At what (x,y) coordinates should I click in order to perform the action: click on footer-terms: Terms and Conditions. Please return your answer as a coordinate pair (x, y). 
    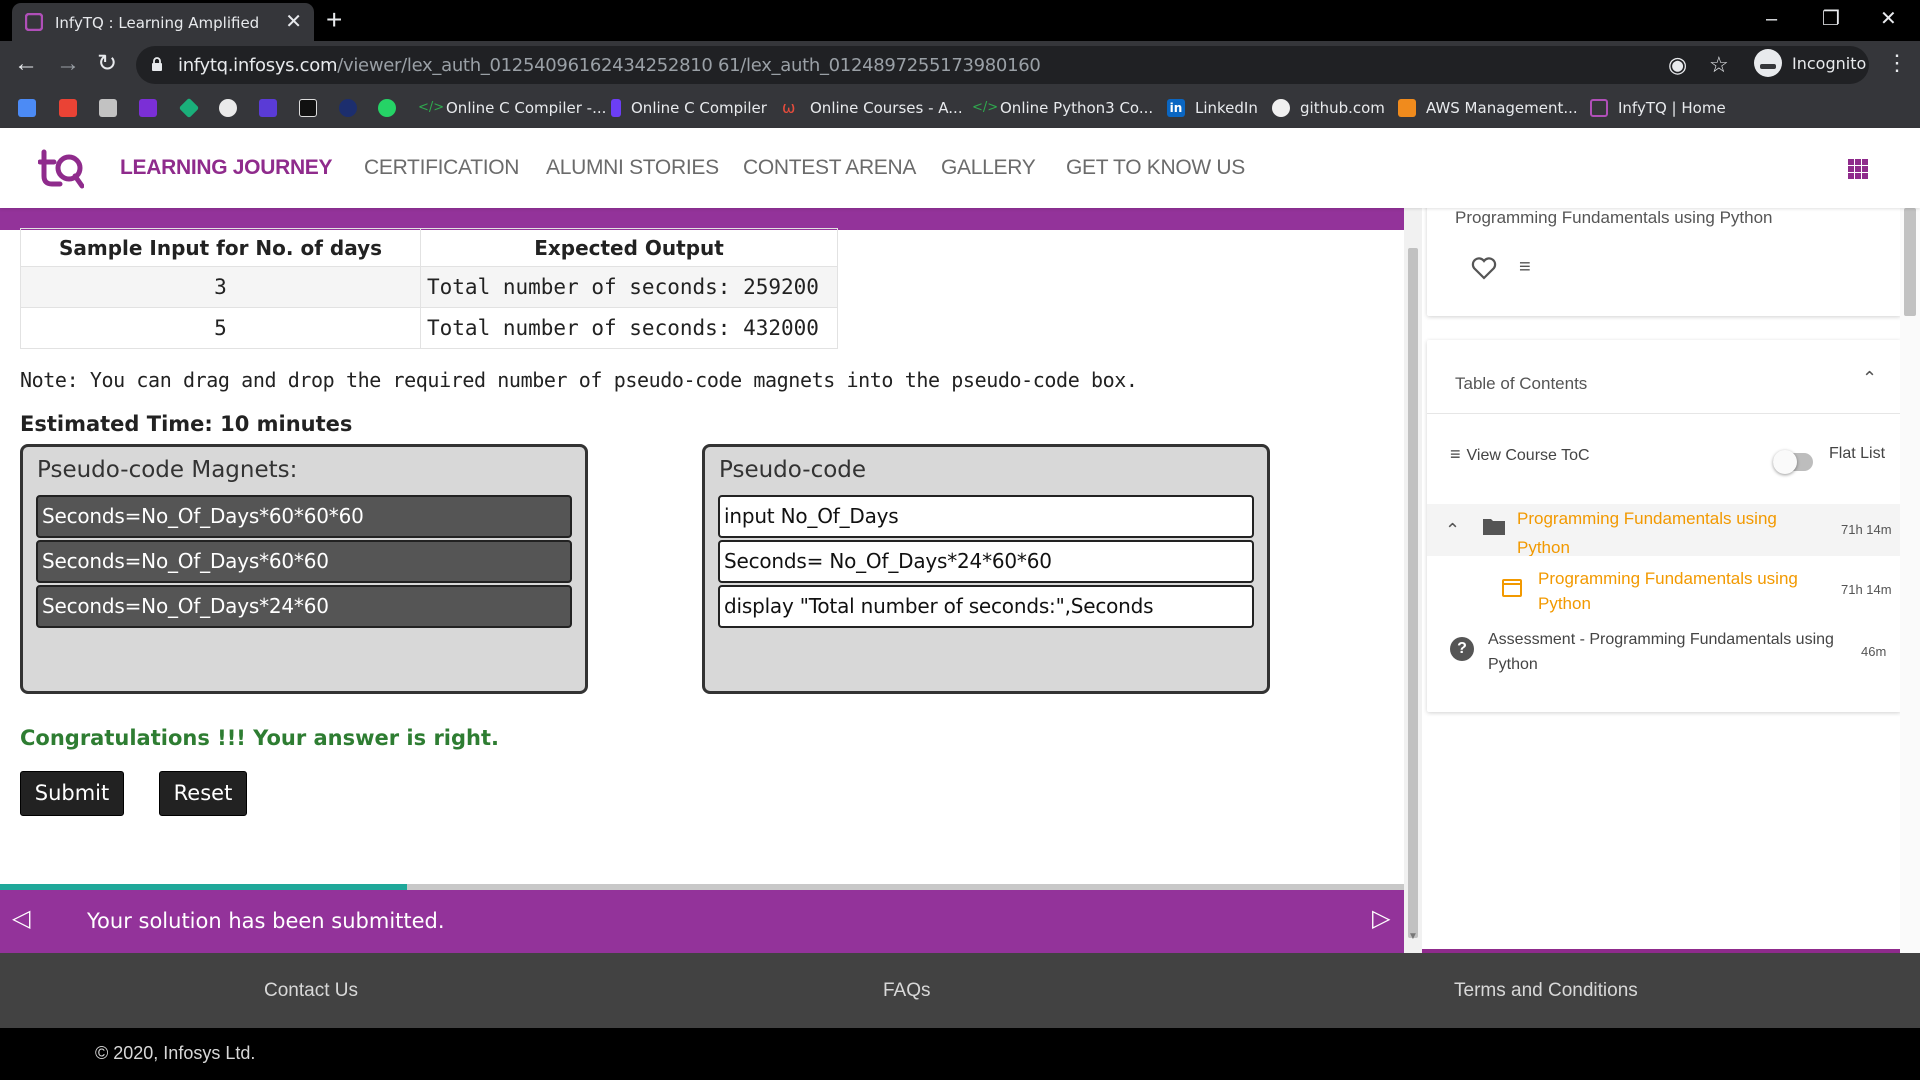
    Looking at the image, I should click on (1546, 991).